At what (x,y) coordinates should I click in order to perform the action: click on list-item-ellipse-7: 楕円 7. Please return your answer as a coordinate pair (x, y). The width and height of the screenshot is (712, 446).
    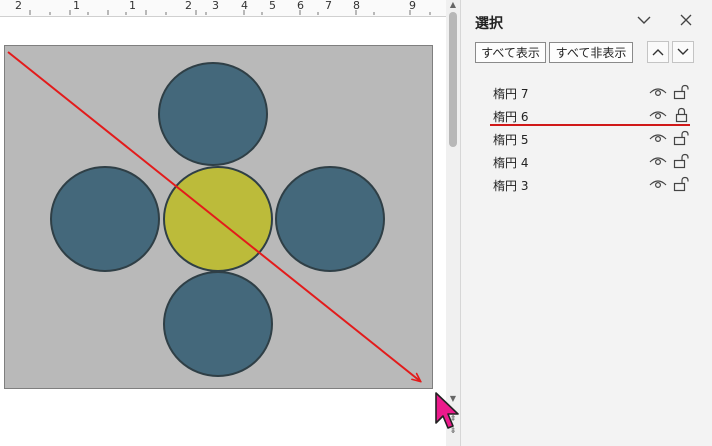
    Looking at the image, I should click on (596, 93).